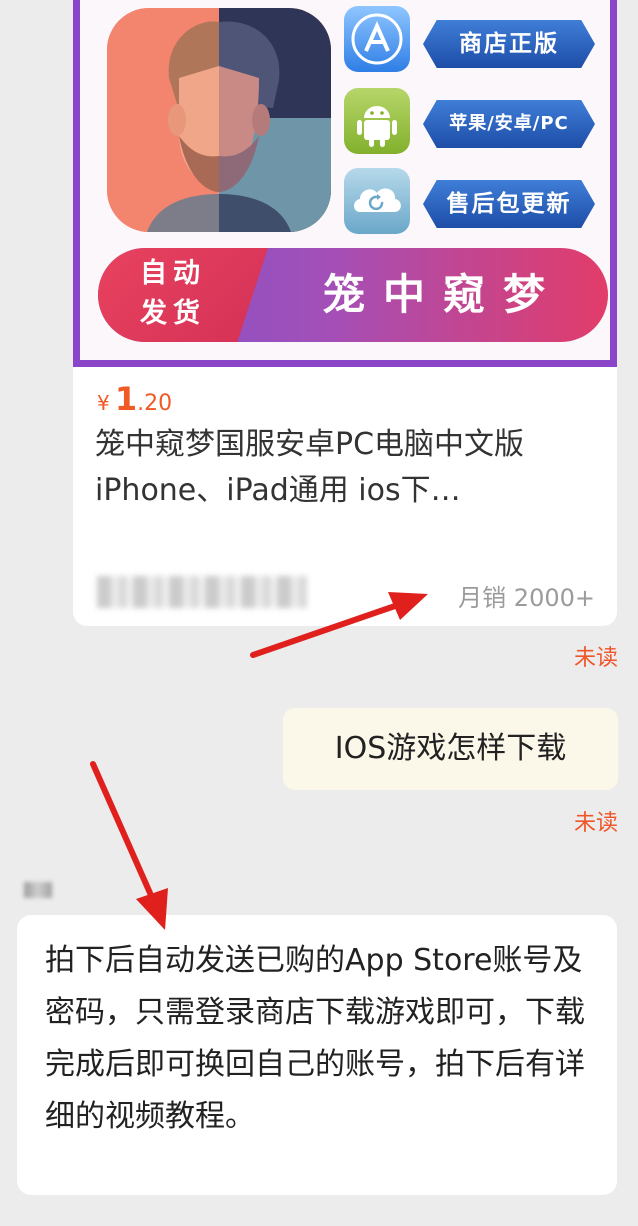  Describe the element at coordinates (339, 625) in the screenshot. I see `arrow-to-sales` at that location.